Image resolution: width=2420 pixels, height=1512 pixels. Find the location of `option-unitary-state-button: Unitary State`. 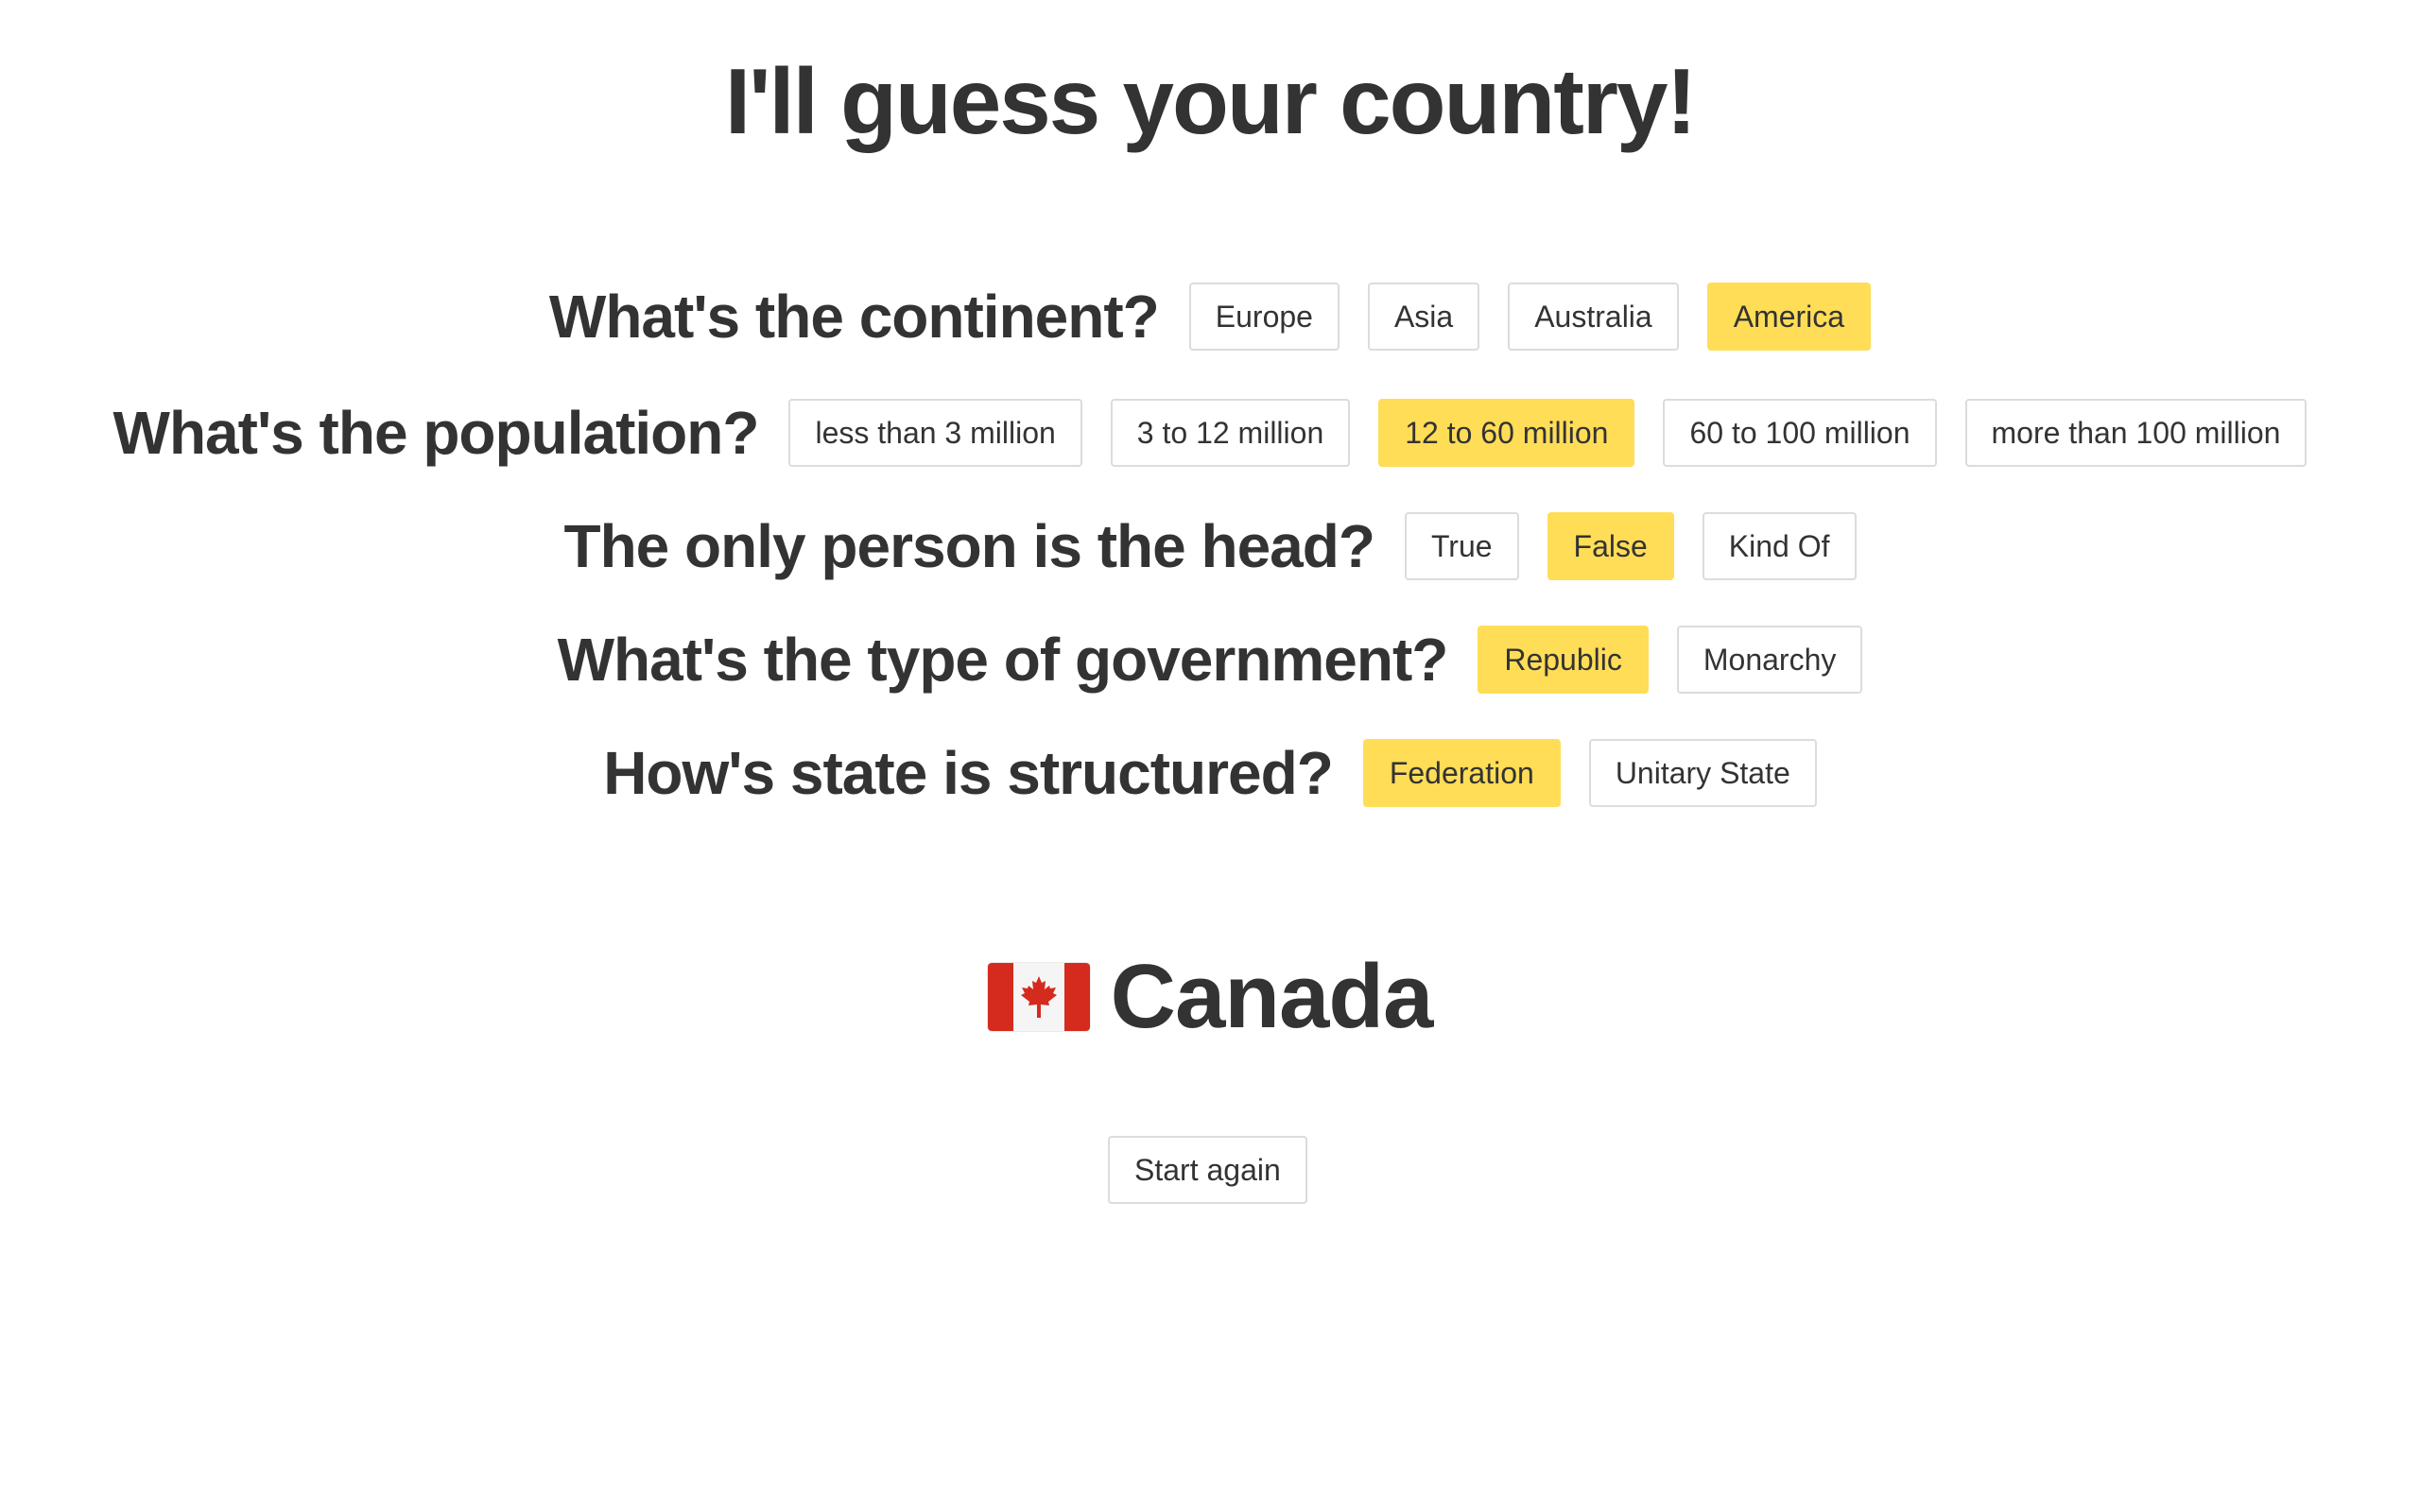

option-unitary-state-button: Unitary State is located at coordinates (1702, 773).